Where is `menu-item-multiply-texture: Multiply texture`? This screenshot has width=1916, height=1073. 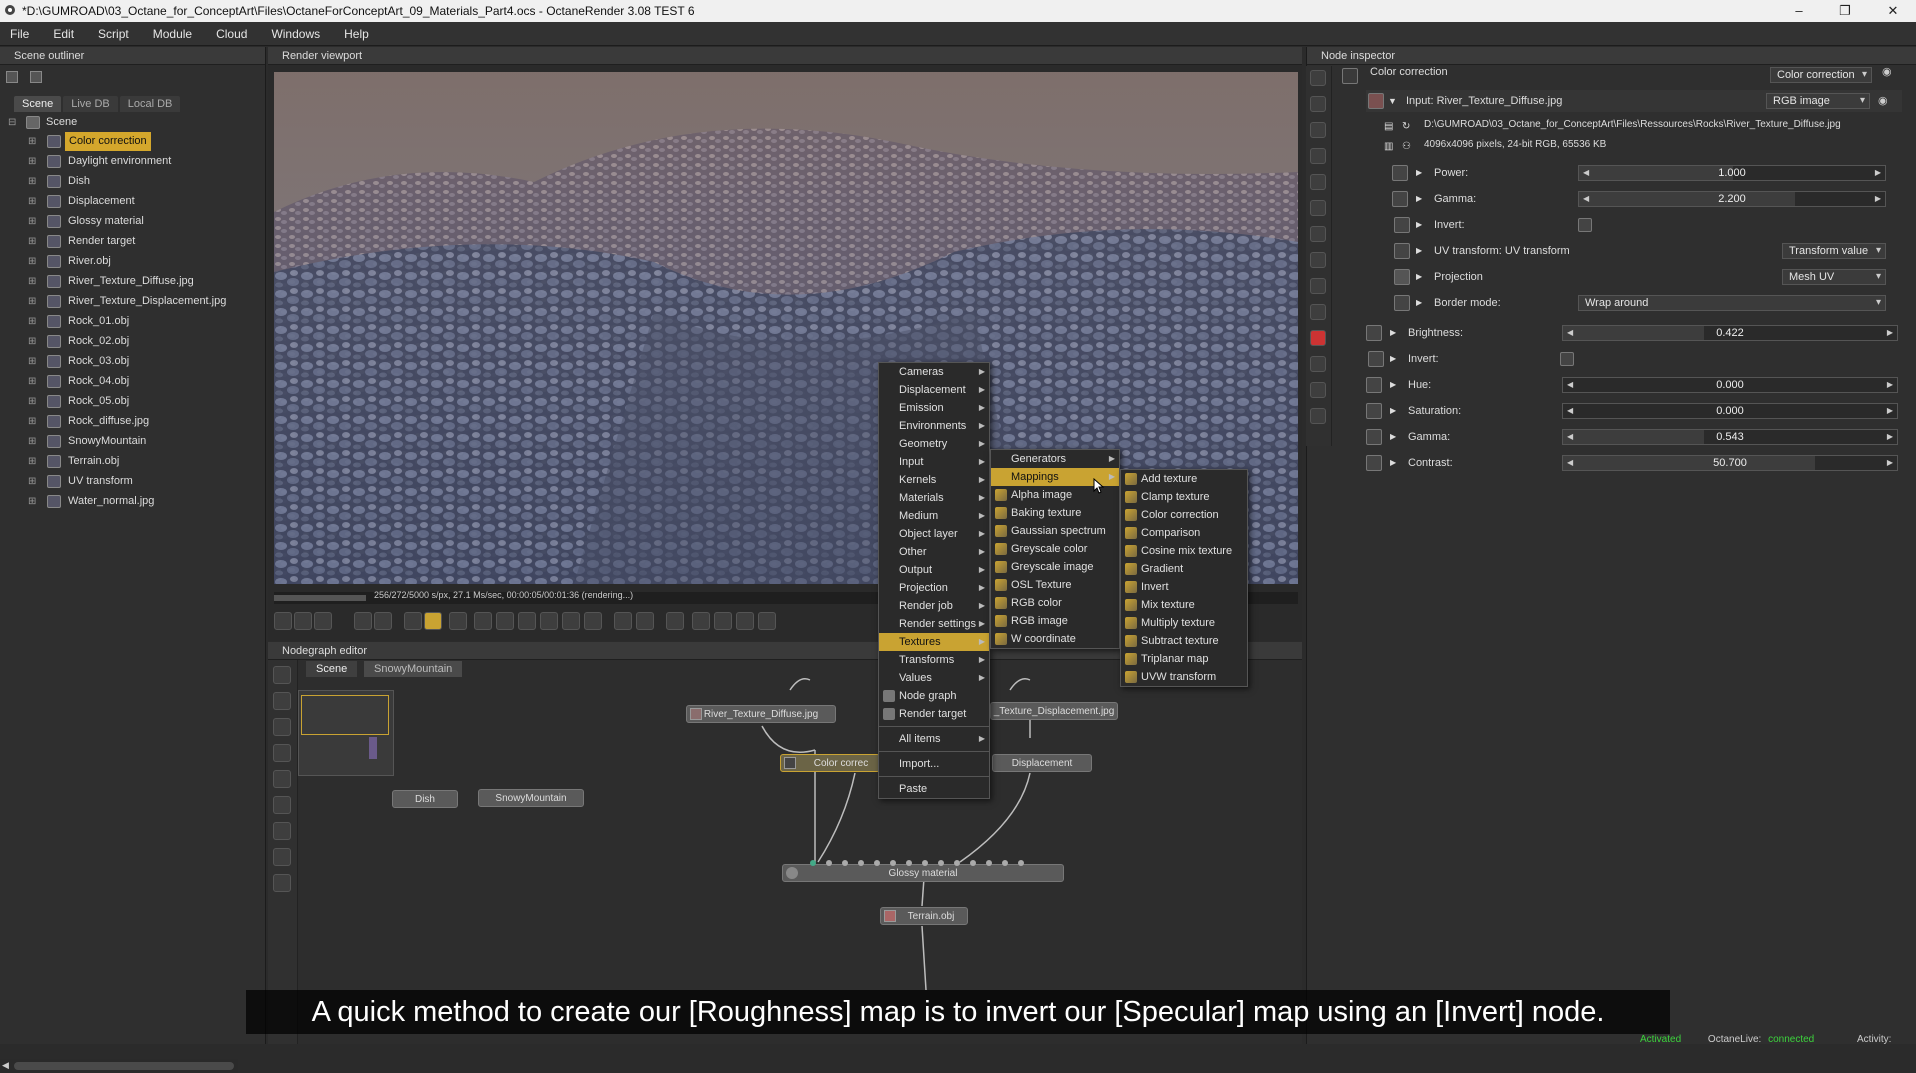
menu-item-multiply-texture: Multiply texture is located at coordinates (1184, 623).